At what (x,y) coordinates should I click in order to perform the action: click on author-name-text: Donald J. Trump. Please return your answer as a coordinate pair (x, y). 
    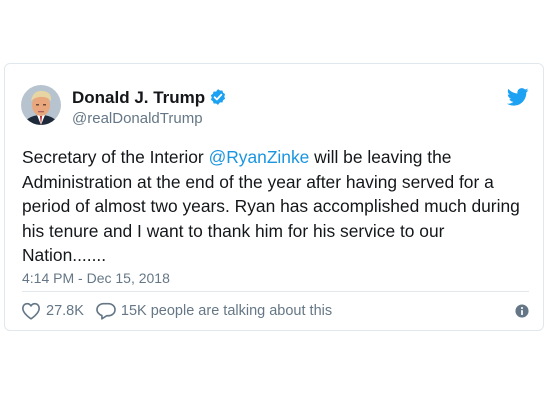
    Looking at the image, I should click on (139, 97).